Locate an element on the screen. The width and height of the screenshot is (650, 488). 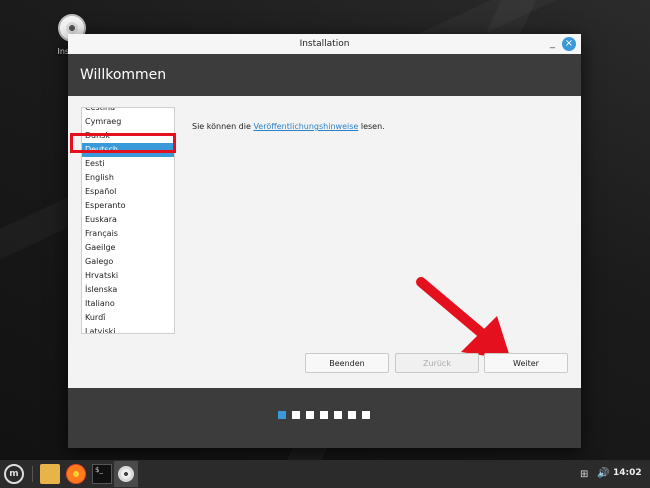
language-item: Galego is located at coordinates (128, 262).